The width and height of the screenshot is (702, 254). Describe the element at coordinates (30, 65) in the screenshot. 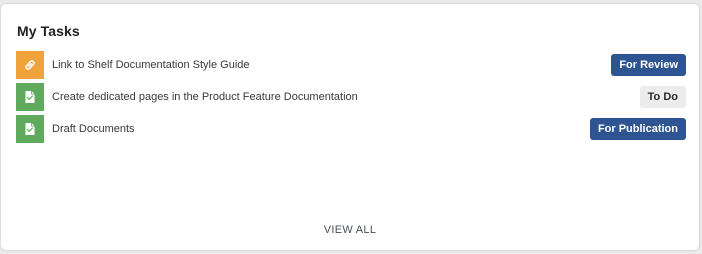

I see `link-icon` at that location.